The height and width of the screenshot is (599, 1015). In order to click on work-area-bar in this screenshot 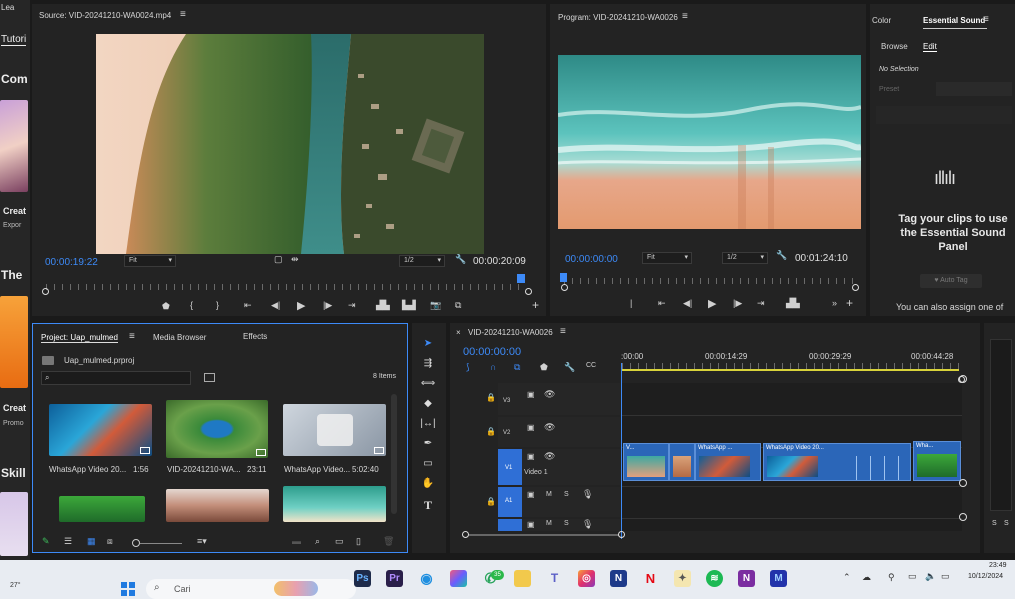, I will do `click(790, 370)`.